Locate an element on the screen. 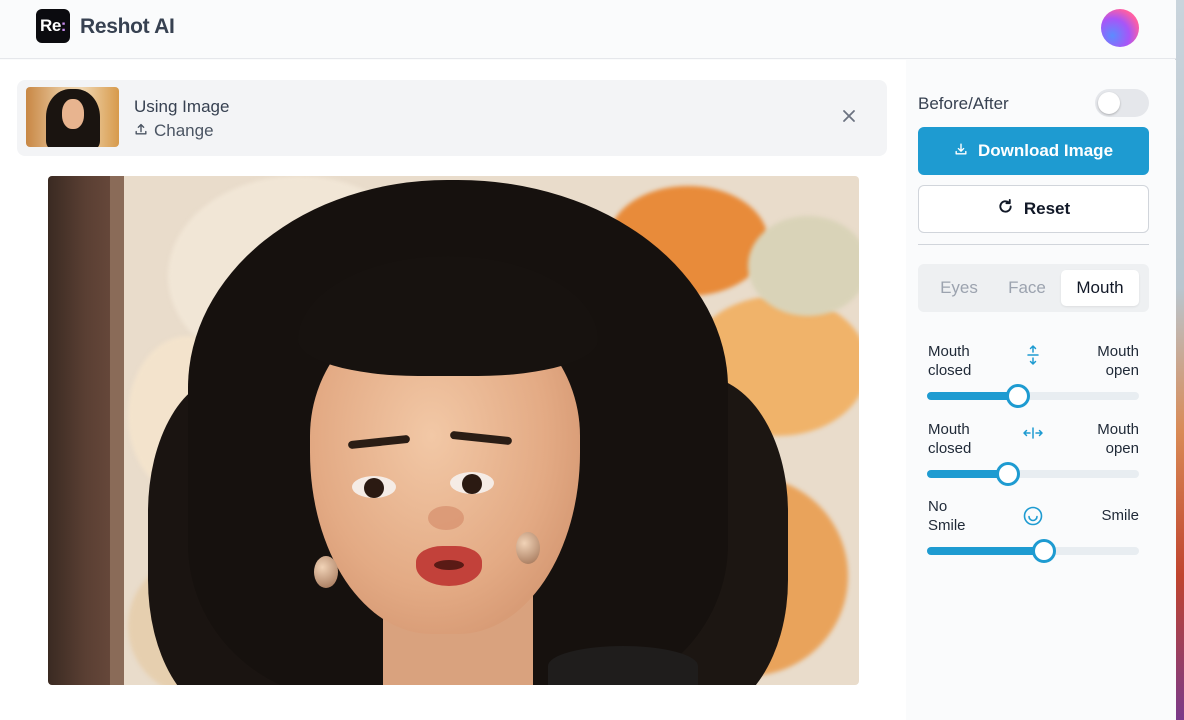 This screenshot has height=720, width=1184. logo-colon: : is located at coordinates (63, 25).